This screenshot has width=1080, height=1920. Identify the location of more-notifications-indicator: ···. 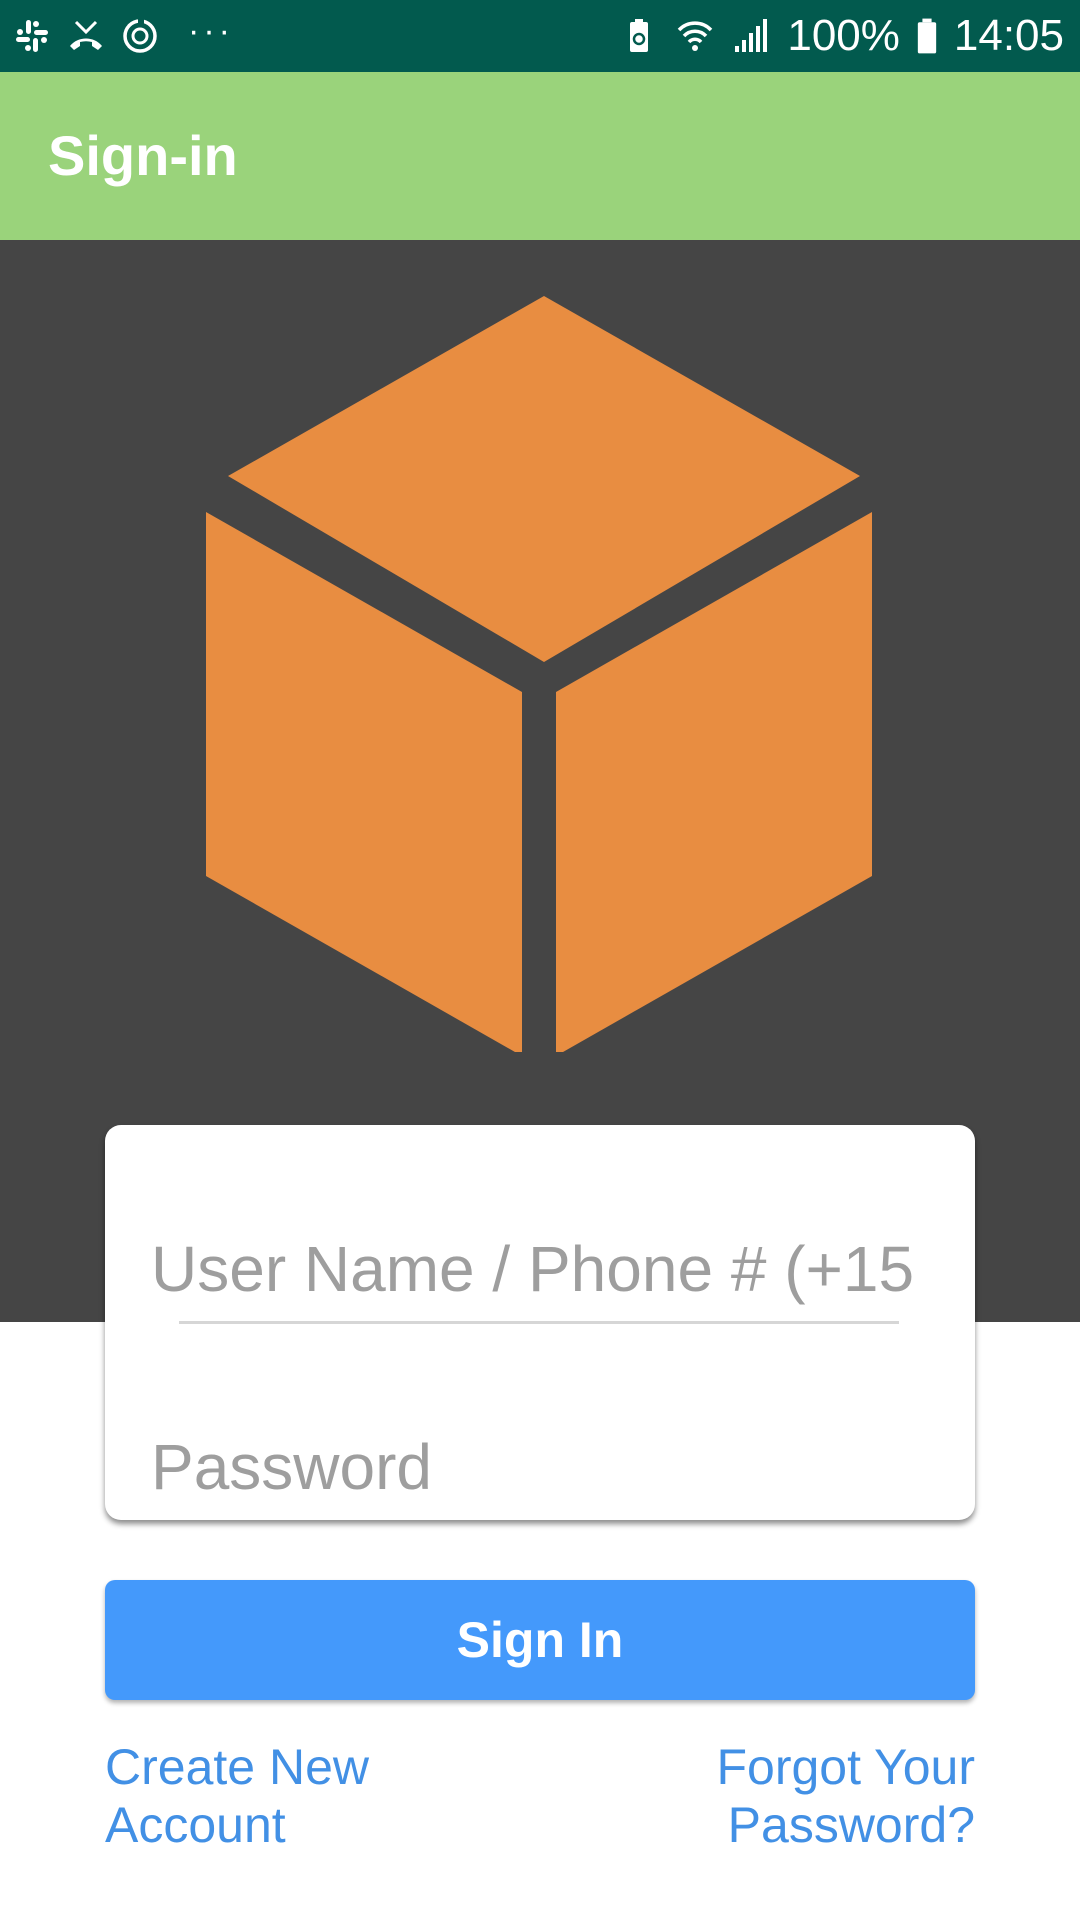
(211, 31).